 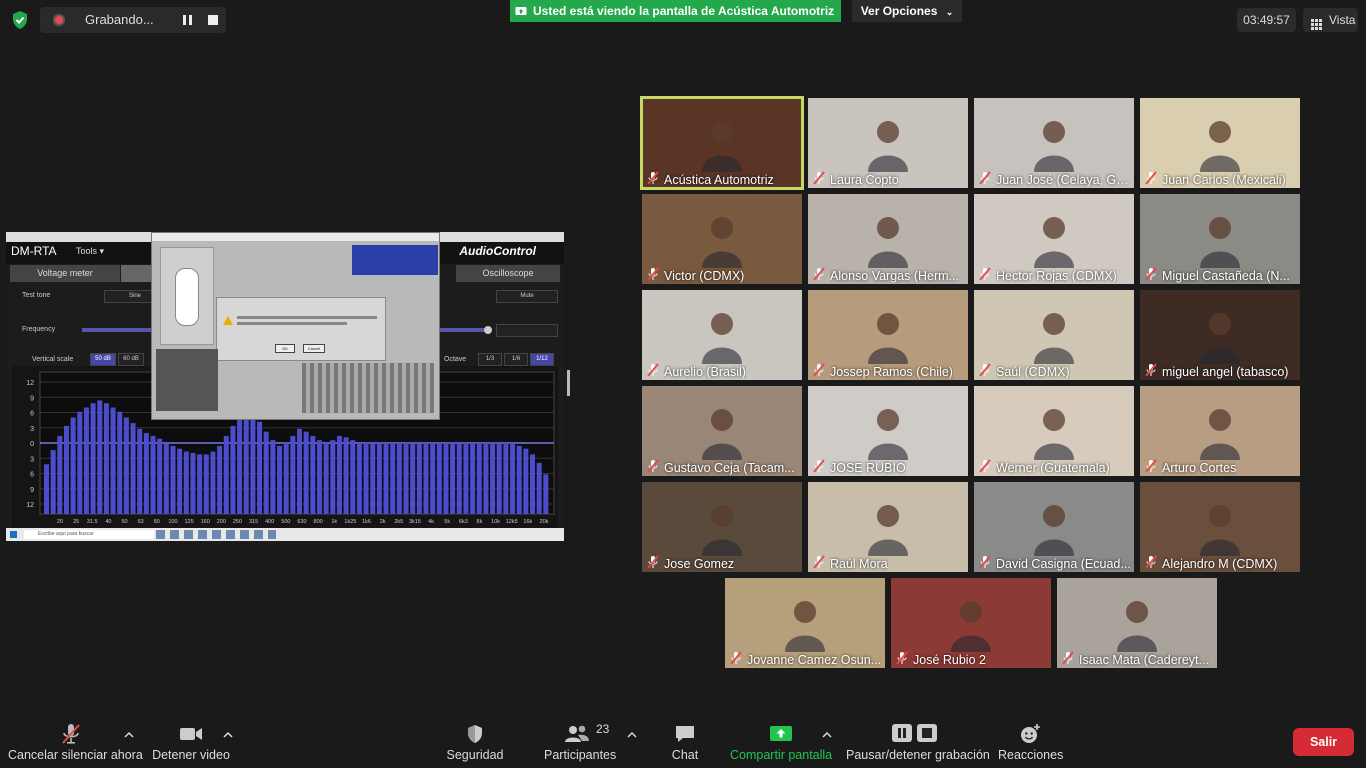 I want to click on stop-recording-icon, so click(x=213, y=20).